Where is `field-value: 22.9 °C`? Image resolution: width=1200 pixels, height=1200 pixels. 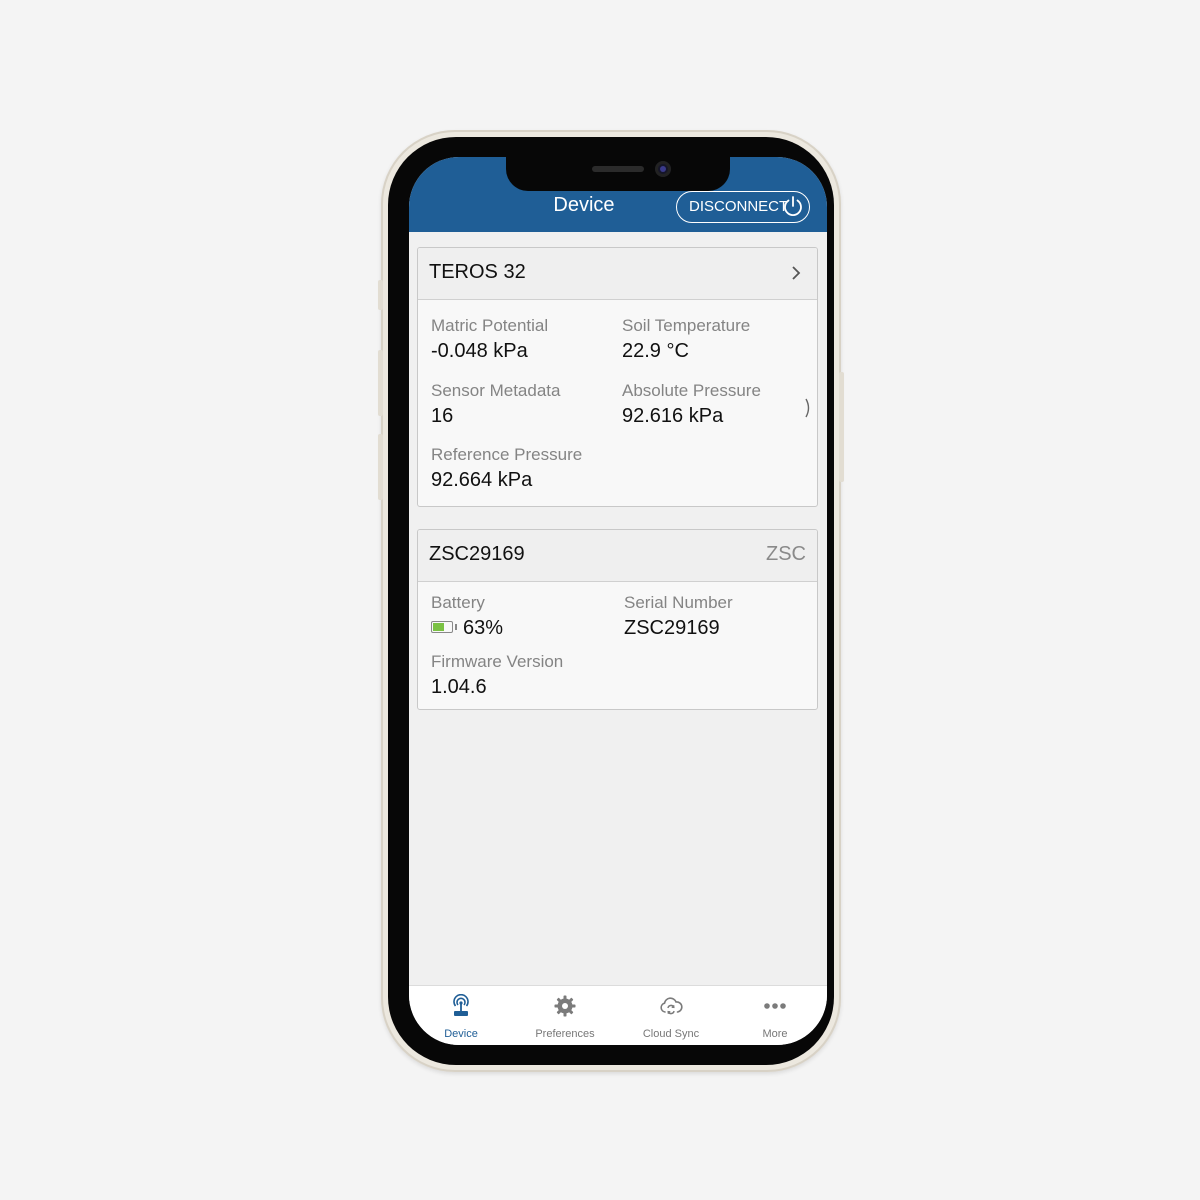 field-value: 22.9 °C is located at coordinates (655, 351).